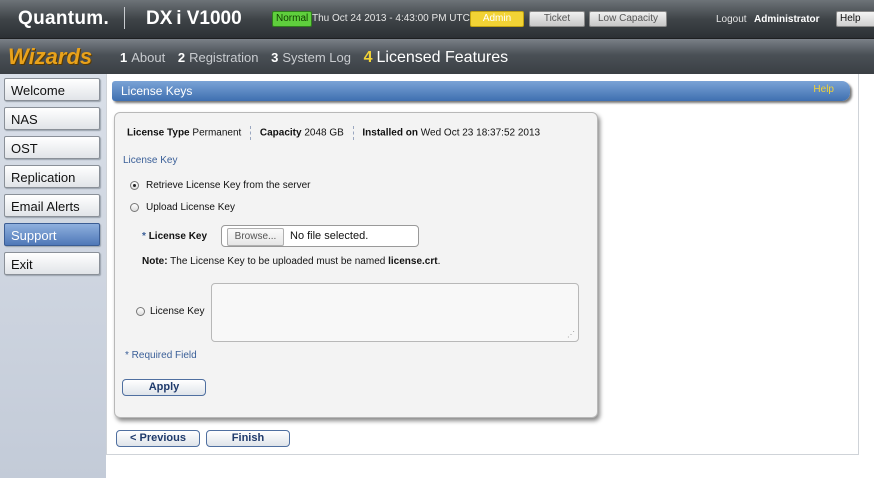 Image resolution: width=874 pixels, height=478 pixels. What do you see at coordinates (52, 176) in the screenshot?
I see `sidebar-item-replication: Replication` at bounding box center [52, 176].